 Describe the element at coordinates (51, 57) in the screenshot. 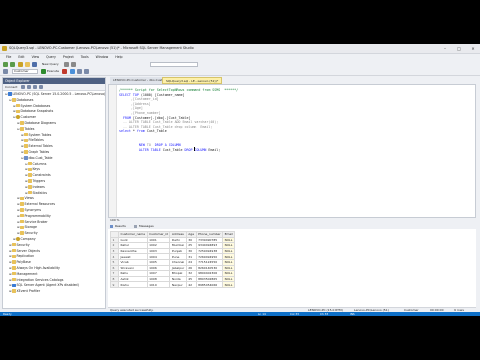

I see `menu-query: Query` at that location.